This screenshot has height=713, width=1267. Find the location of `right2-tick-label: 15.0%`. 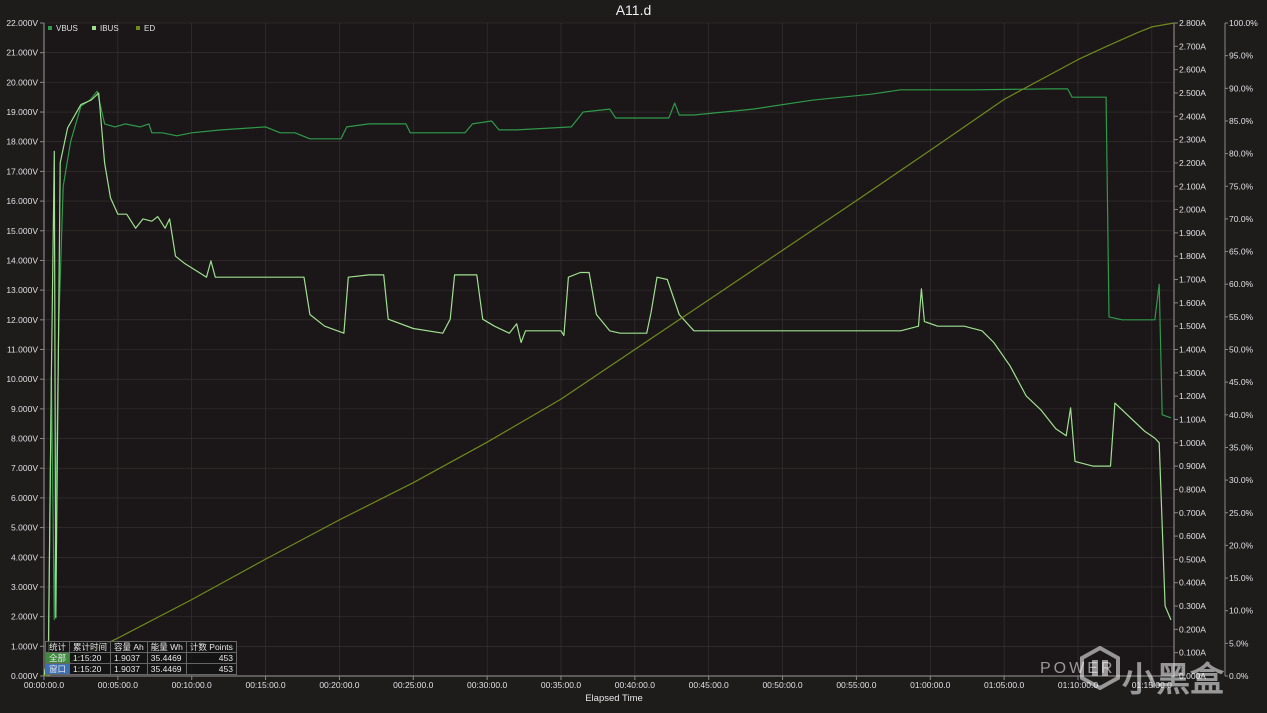

right2-tick-label: 15.0% is located at coordinates (1241, 578).